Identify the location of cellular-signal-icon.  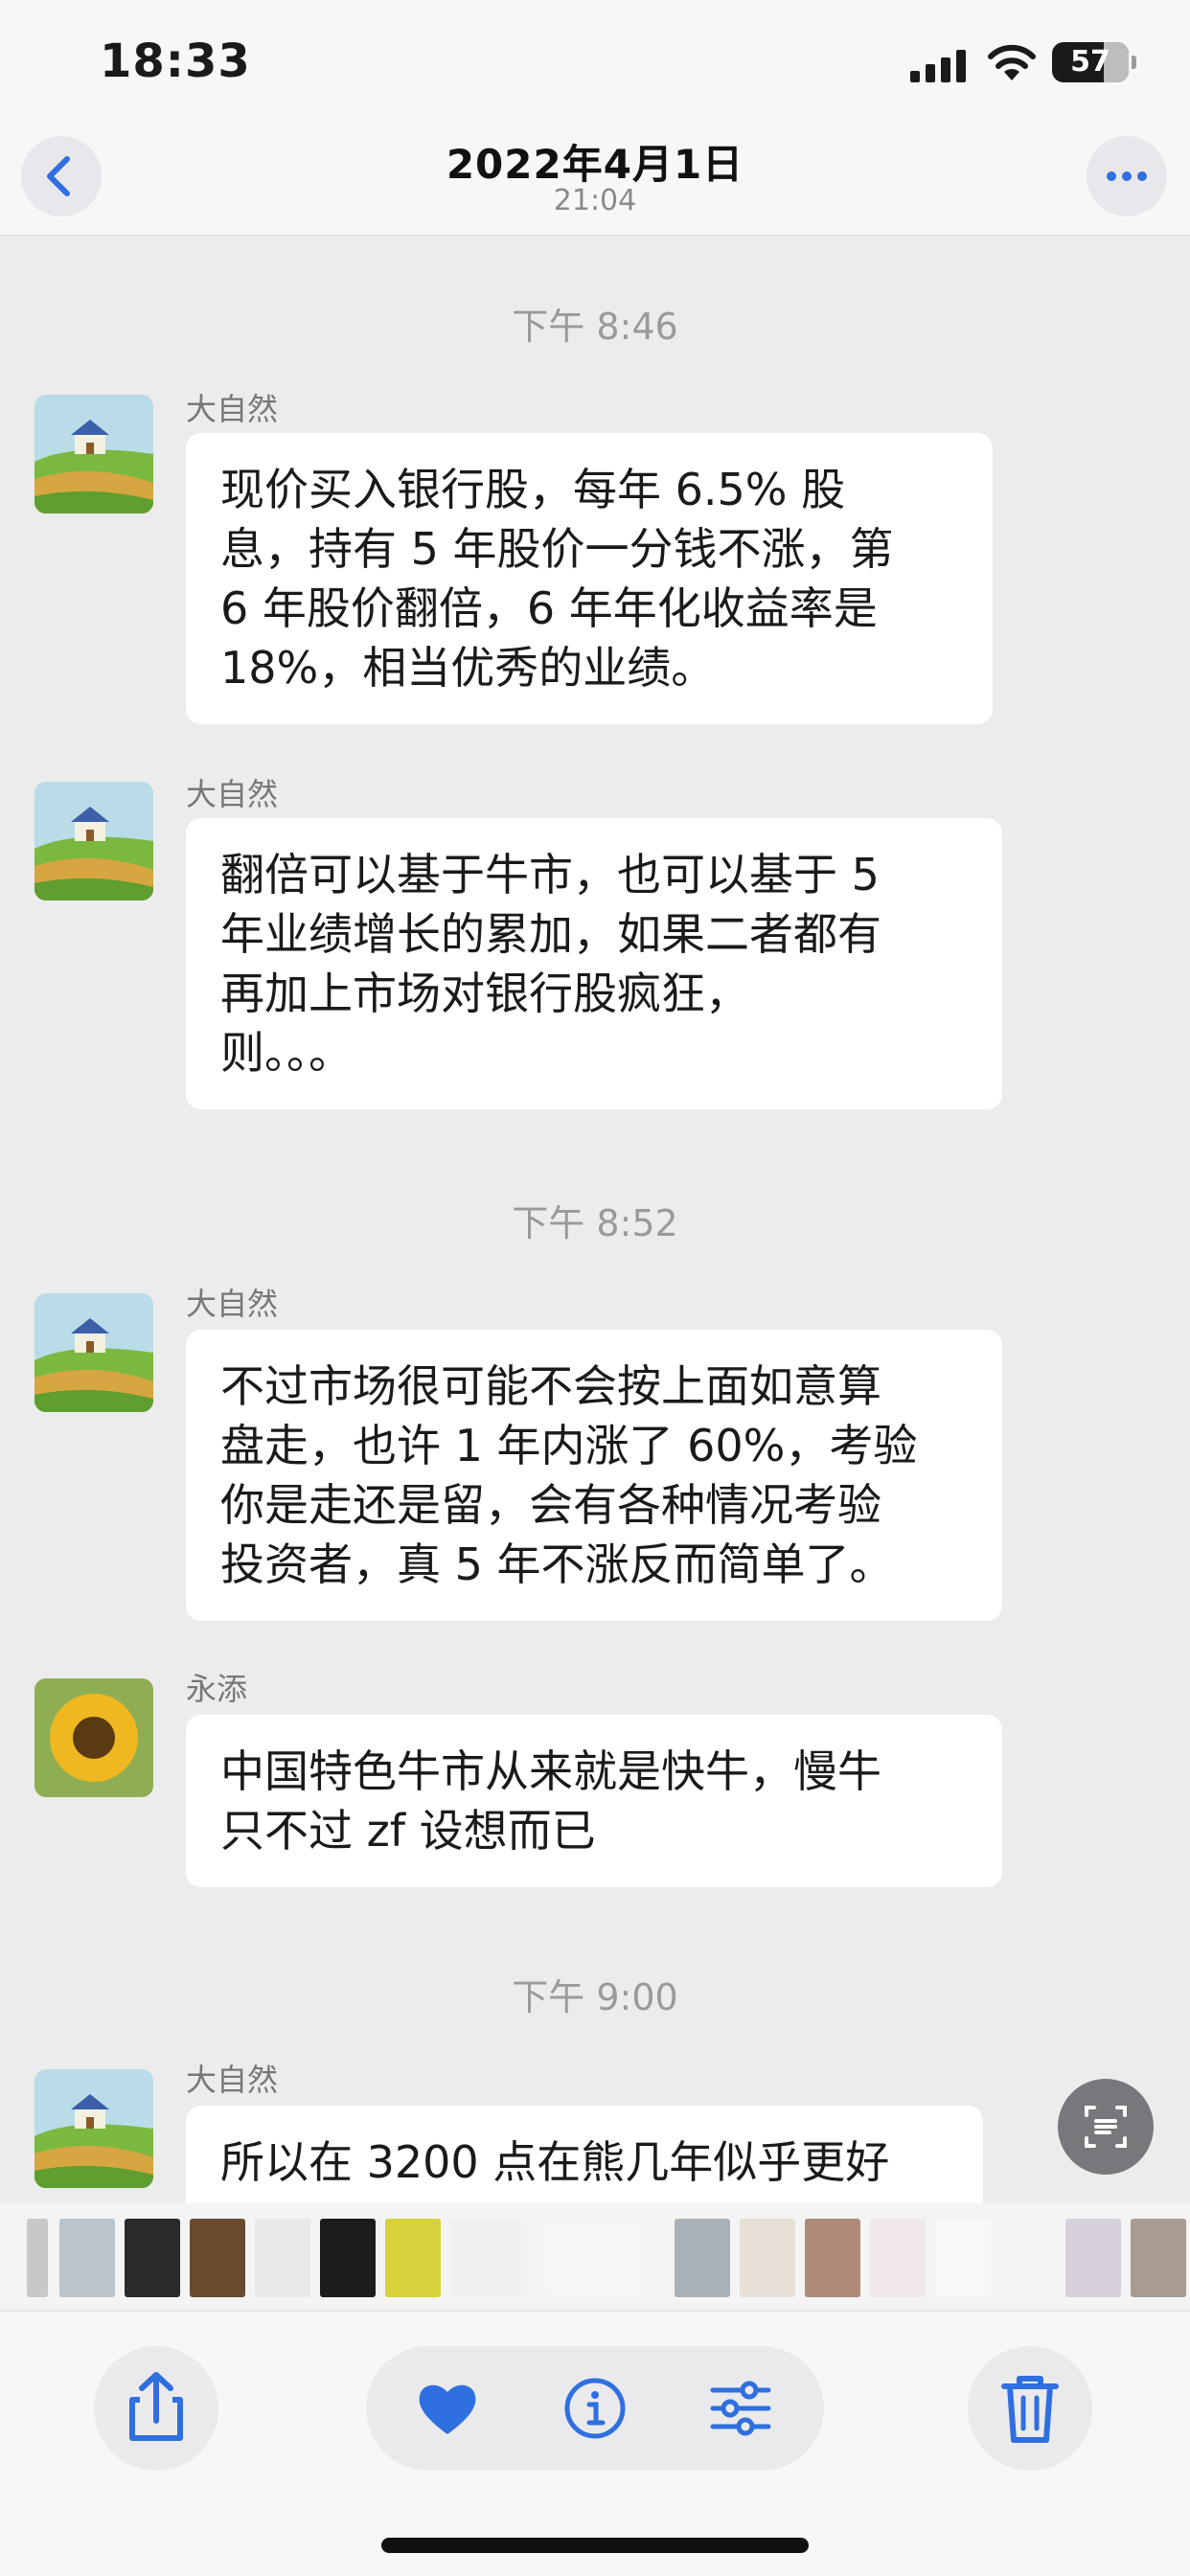
(938, 66).